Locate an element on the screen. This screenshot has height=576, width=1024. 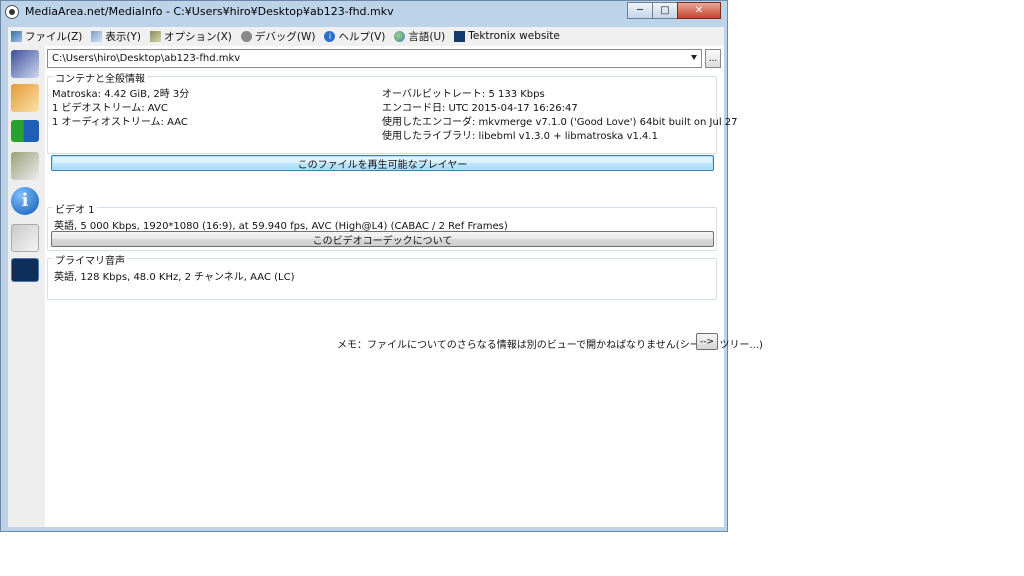
window-controls: ─ □ ✕ is located at coordinates (674, 10).